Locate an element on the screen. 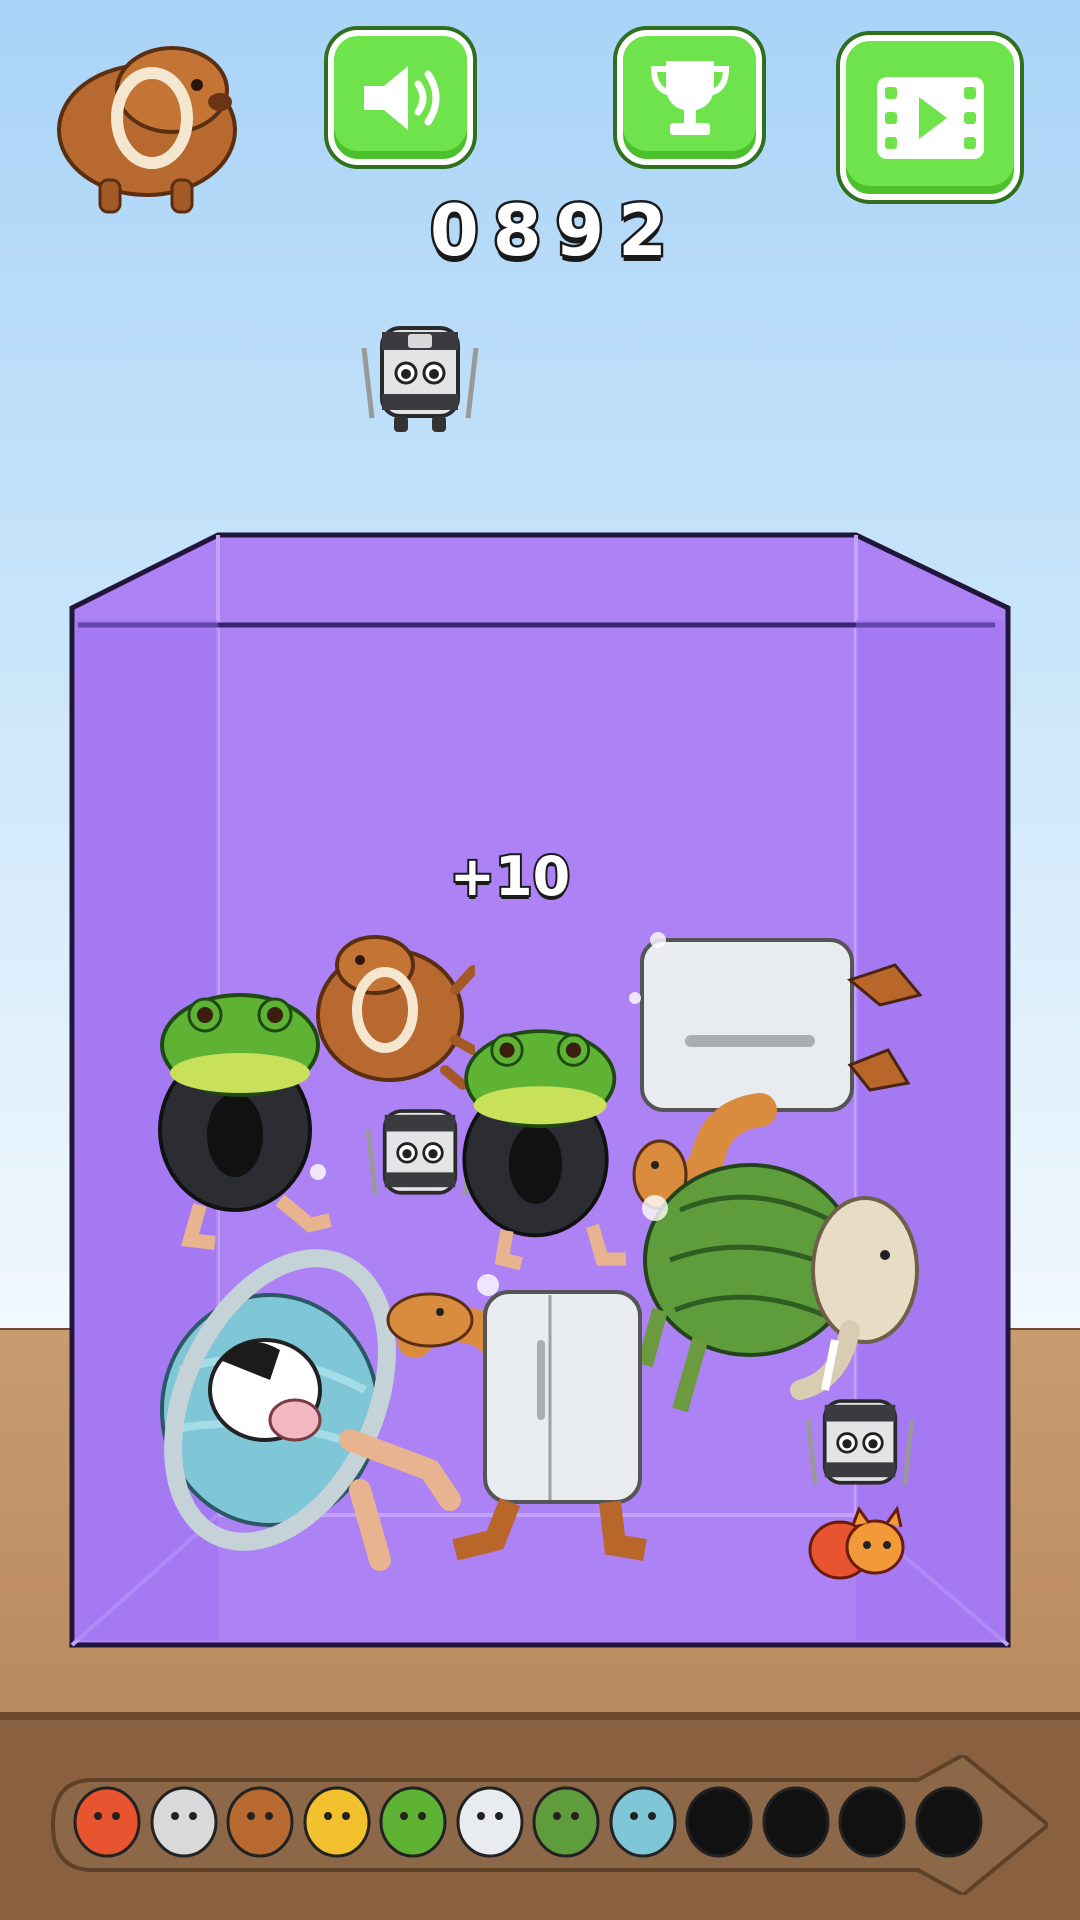 The width and height of the screenshot is (1080, 1920). progression-camel-fridge-icon is located at coordinates (489, 1822).